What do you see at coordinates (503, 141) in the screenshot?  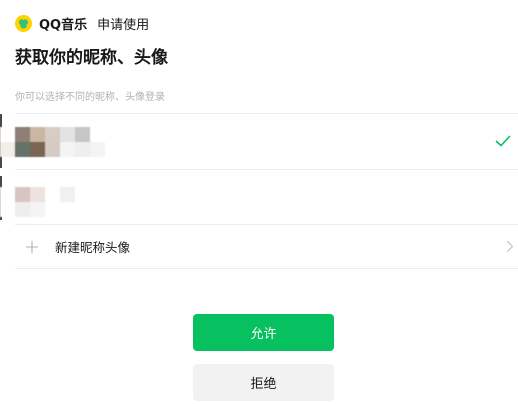 I see `check-icon` at bounding box center [503, 141].